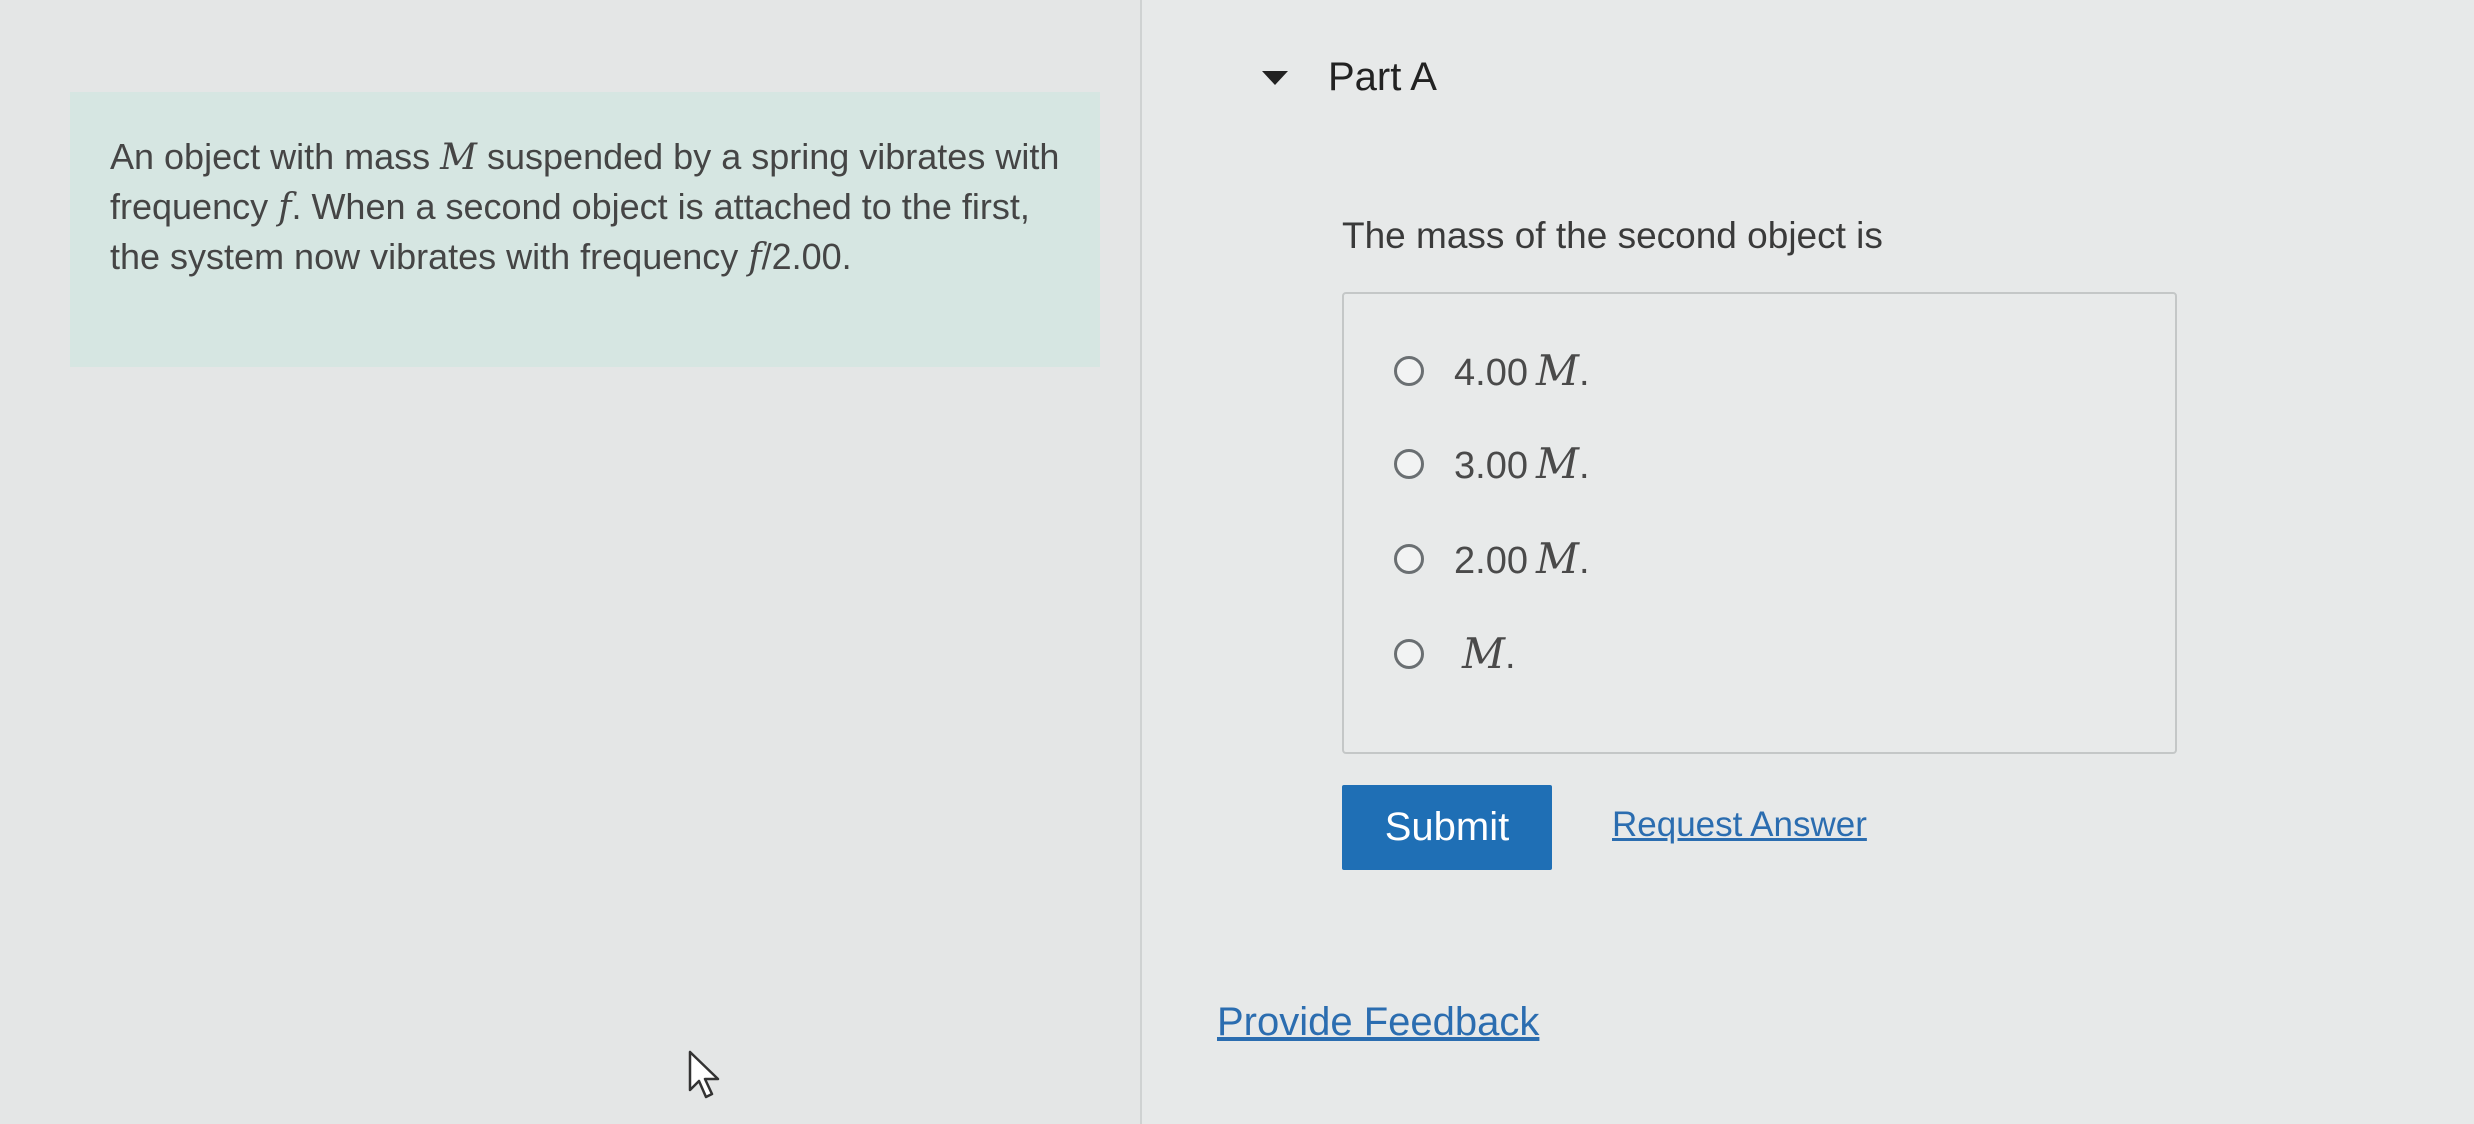  I want to click on submit-button: Submit, so click(1447, 827).